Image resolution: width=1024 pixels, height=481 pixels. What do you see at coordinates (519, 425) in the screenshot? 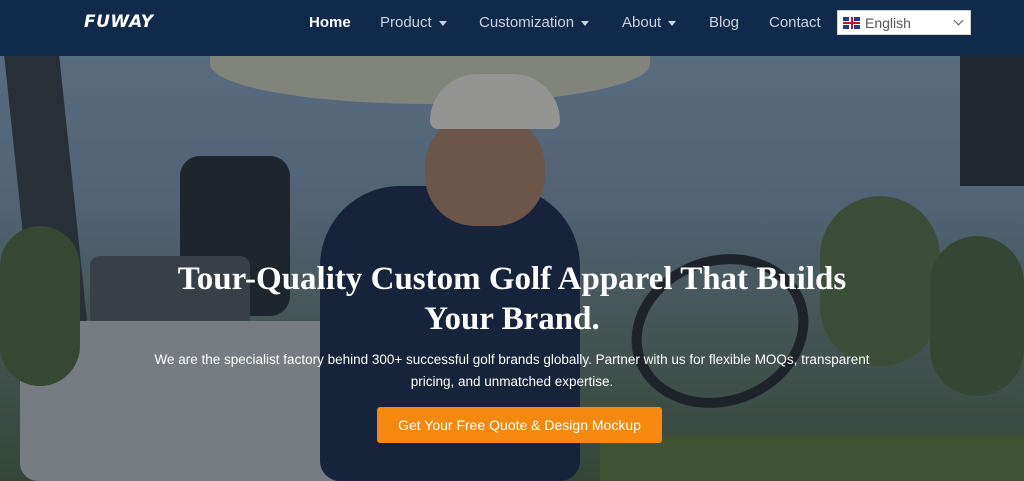
I see `get-quote-button: Get Your Free Quote & Design Mockup` at bounding box center [519, 425].